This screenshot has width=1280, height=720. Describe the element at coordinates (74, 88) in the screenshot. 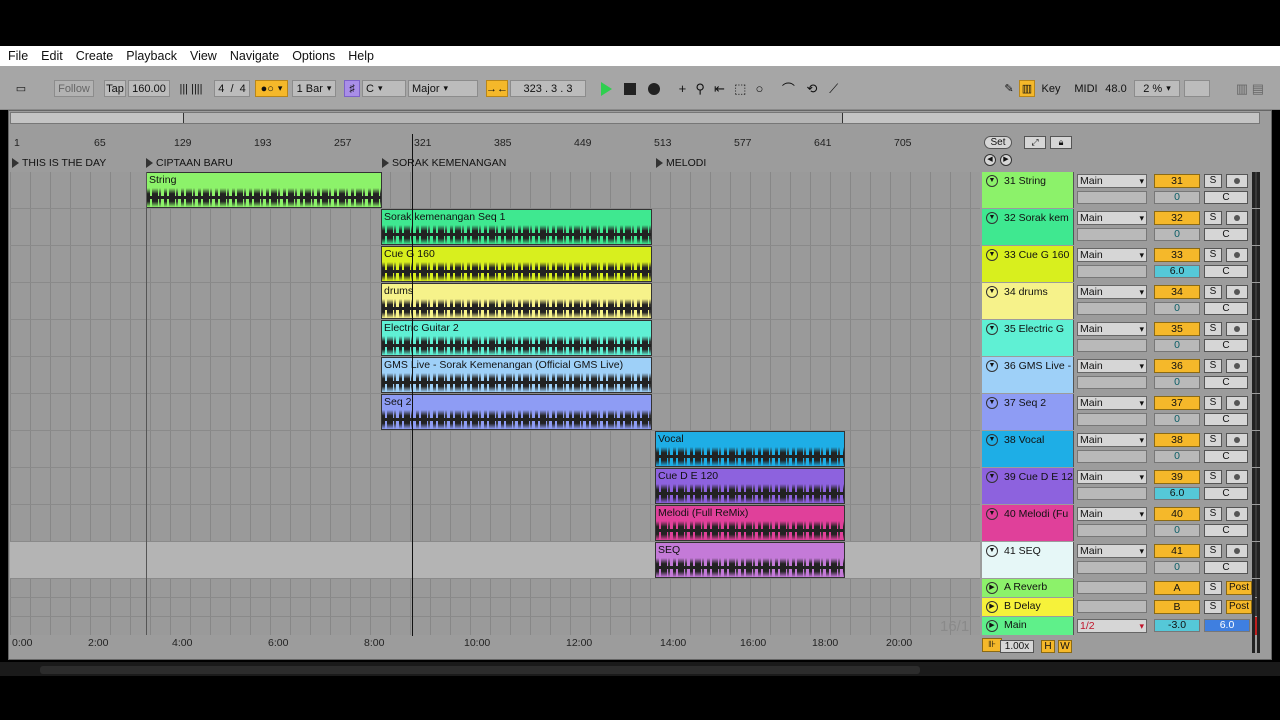

I see `follow-button: Follow` at that location.